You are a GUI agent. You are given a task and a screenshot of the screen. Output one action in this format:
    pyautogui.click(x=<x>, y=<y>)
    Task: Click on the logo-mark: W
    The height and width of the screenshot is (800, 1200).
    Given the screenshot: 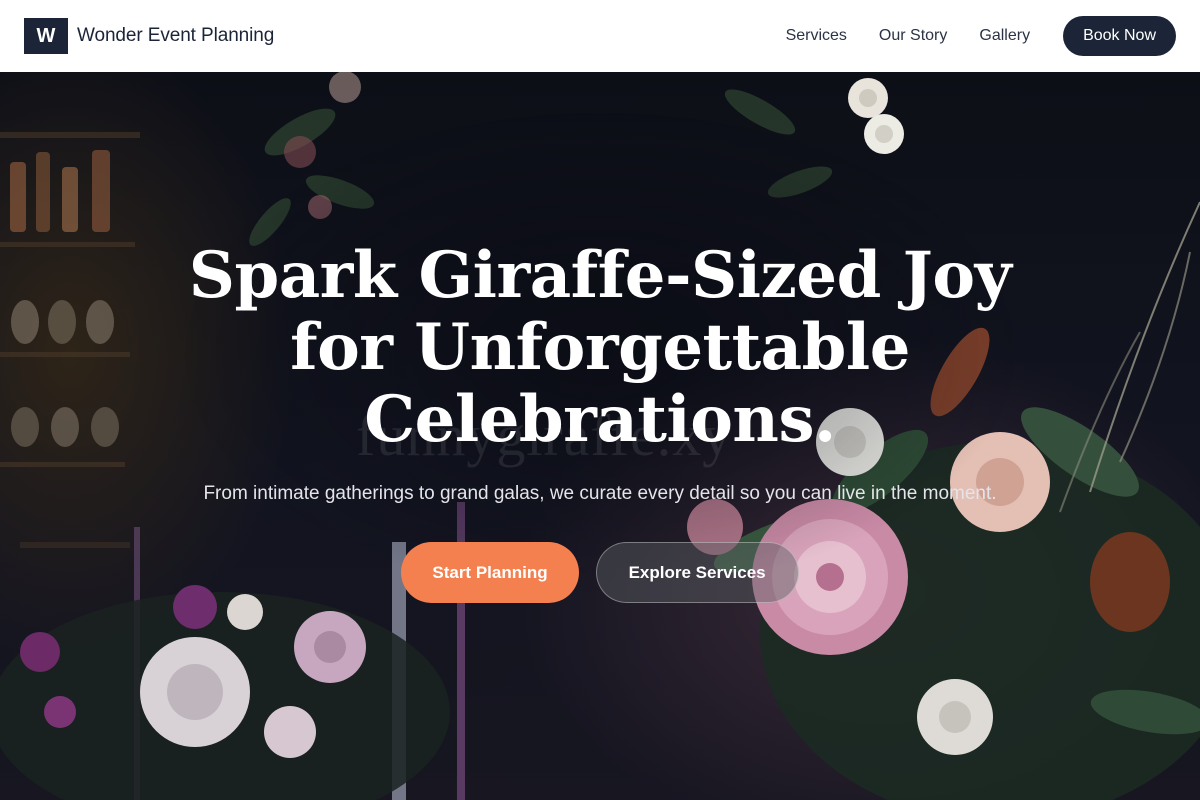 What is the action you would take?
    pyautogui.click(x=46, y=36)
    